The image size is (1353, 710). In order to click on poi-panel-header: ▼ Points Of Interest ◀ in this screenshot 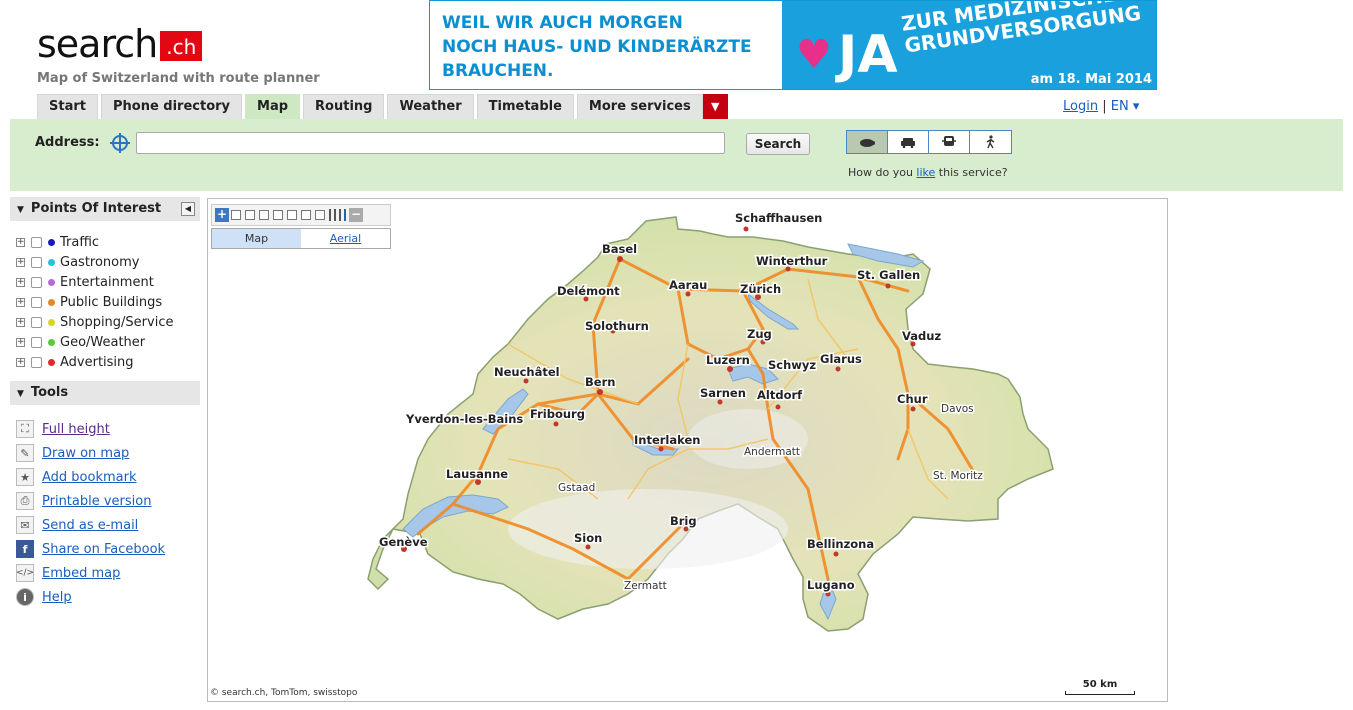, I will do `click(105, 209)`.